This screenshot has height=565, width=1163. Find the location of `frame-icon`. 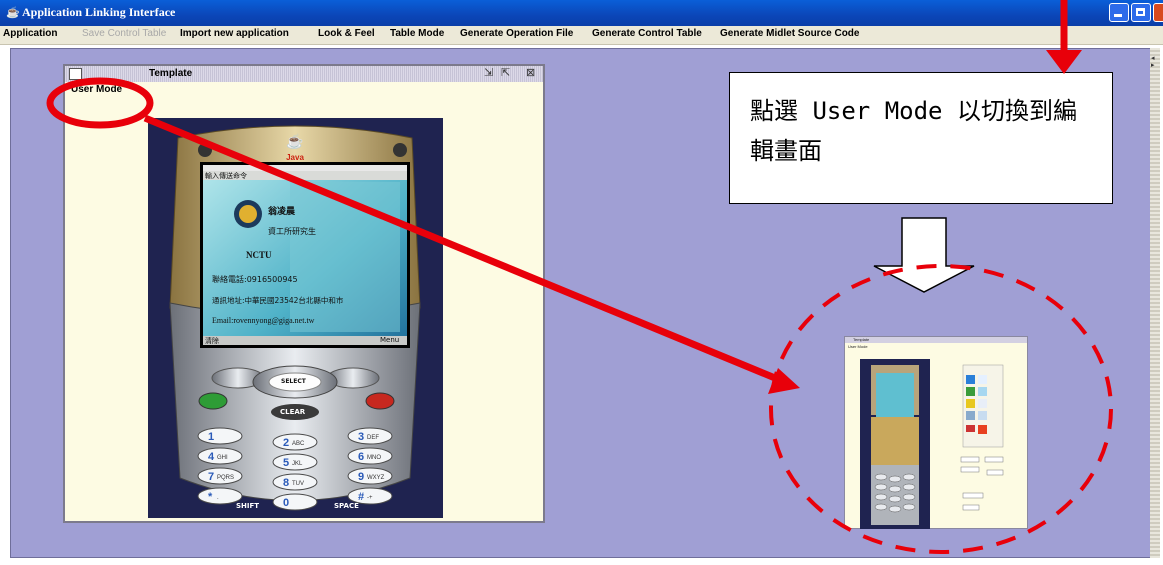

frame-icon is located at coordinates (75, 74).